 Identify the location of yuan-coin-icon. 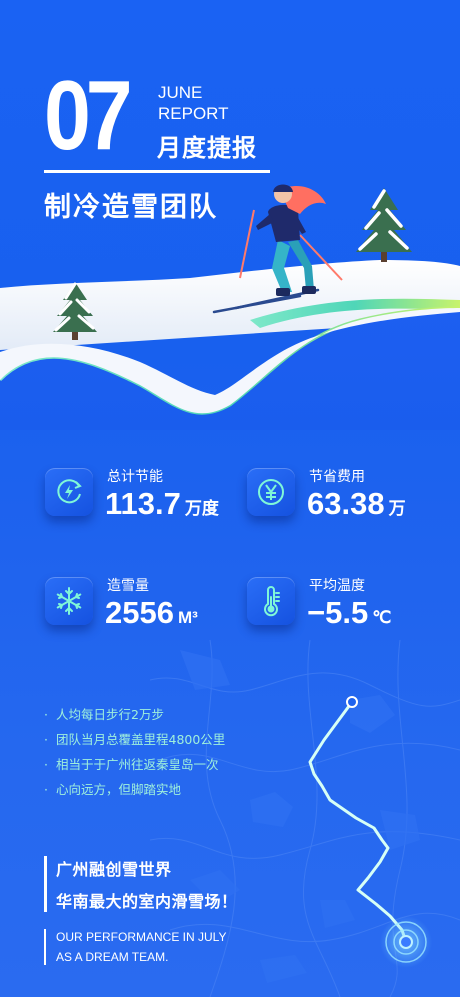
(271, 492).